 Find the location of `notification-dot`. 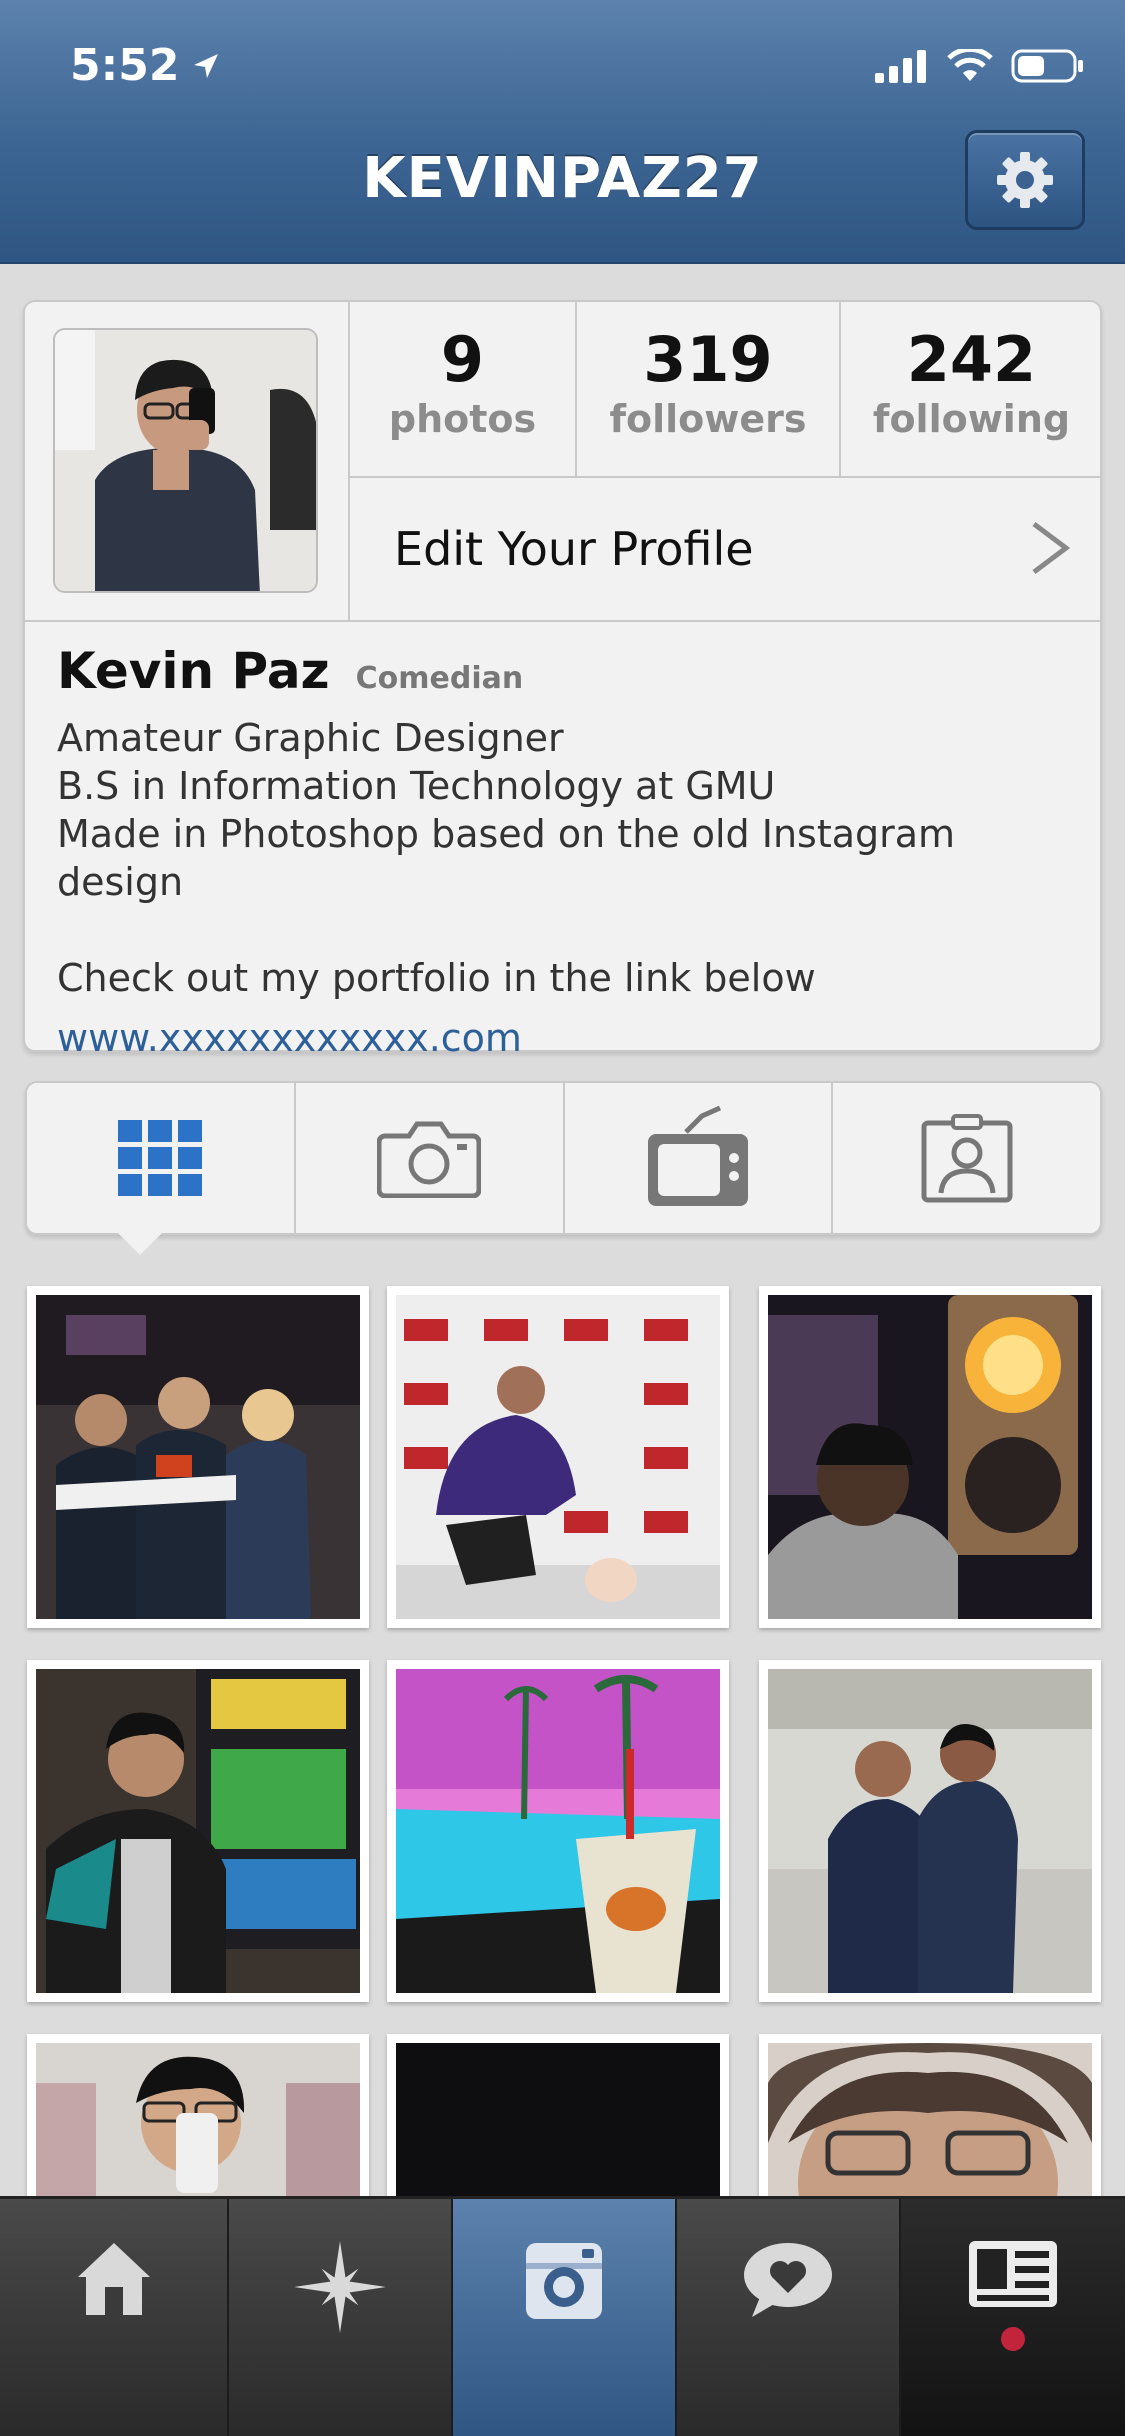

notification-dot is located at coordinates (1013, 2339).